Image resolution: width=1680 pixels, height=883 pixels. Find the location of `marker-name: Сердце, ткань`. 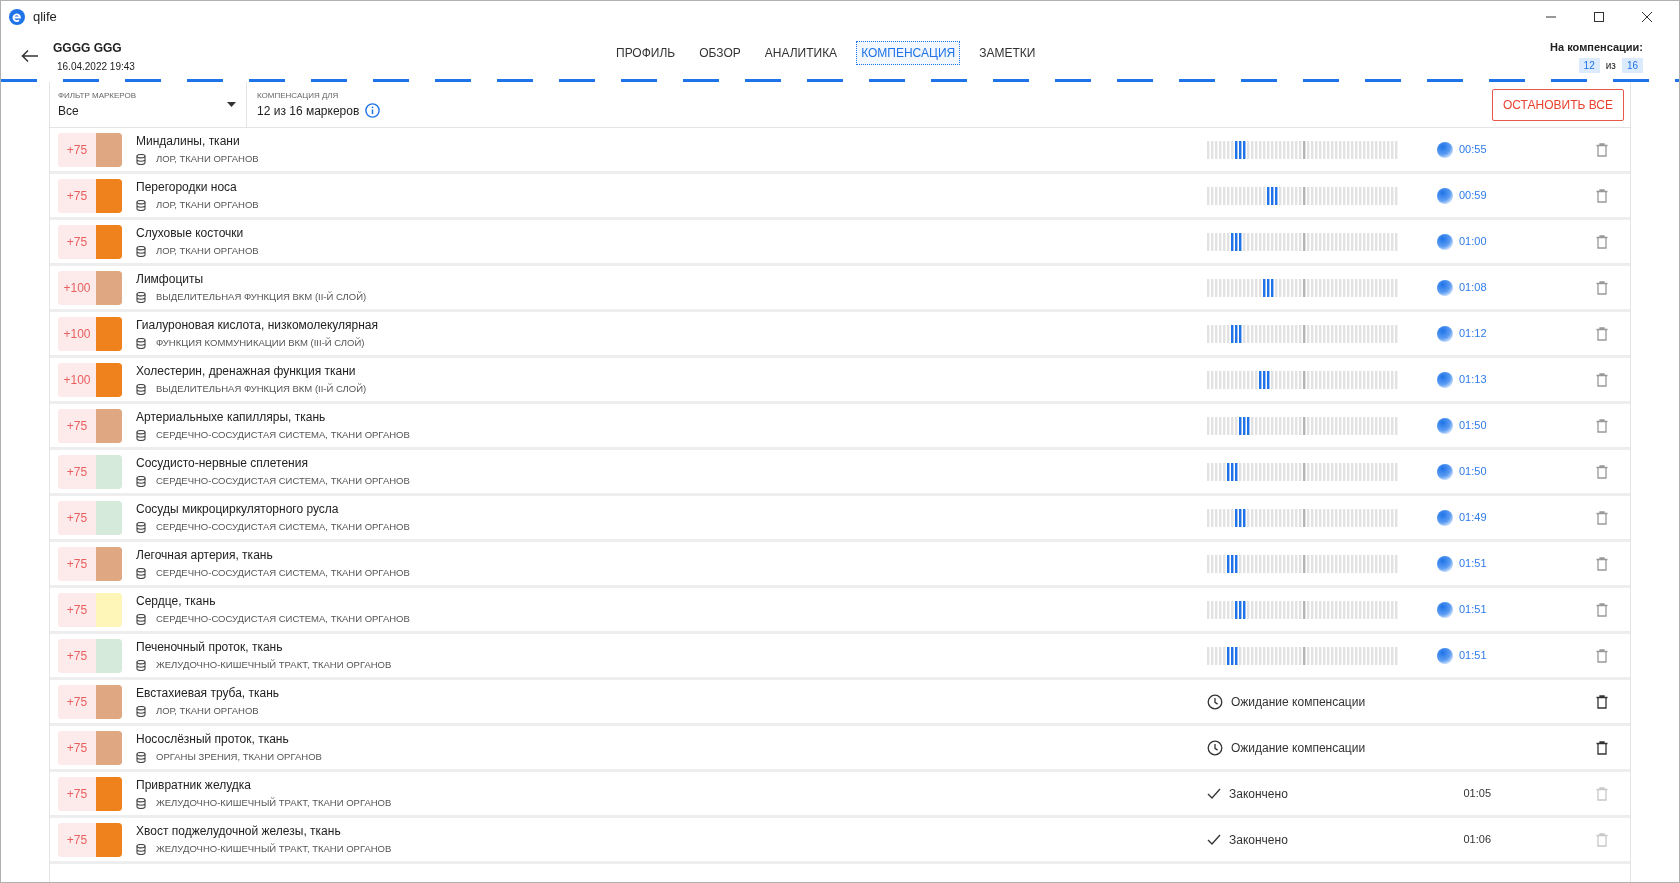

marker-name: Сердце, ткань is located at coordinates (176, 602).